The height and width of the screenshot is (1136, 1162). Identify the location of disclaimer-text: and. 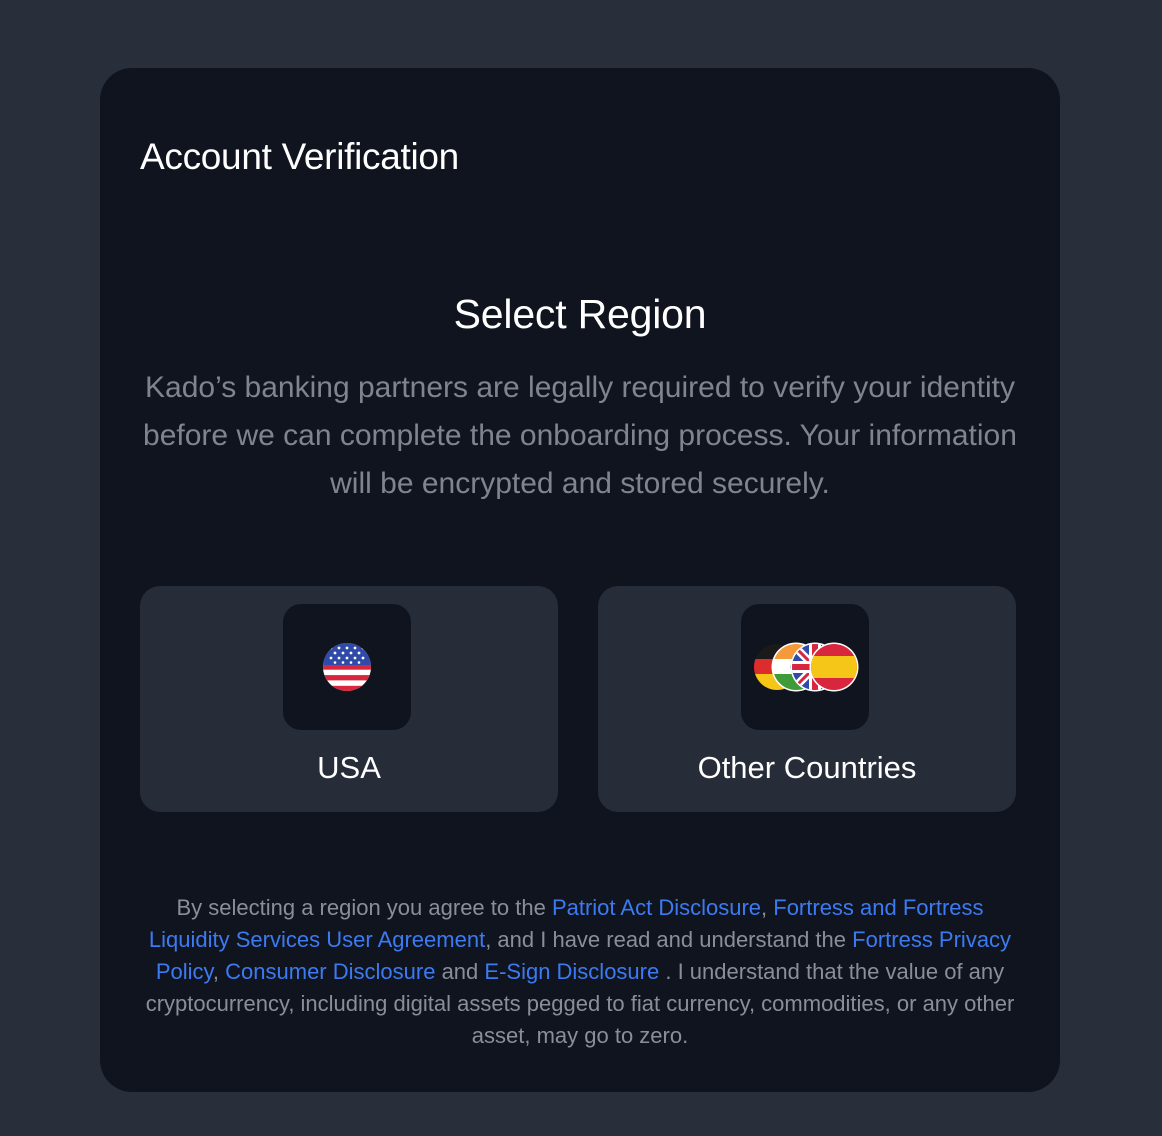
(460, 971).